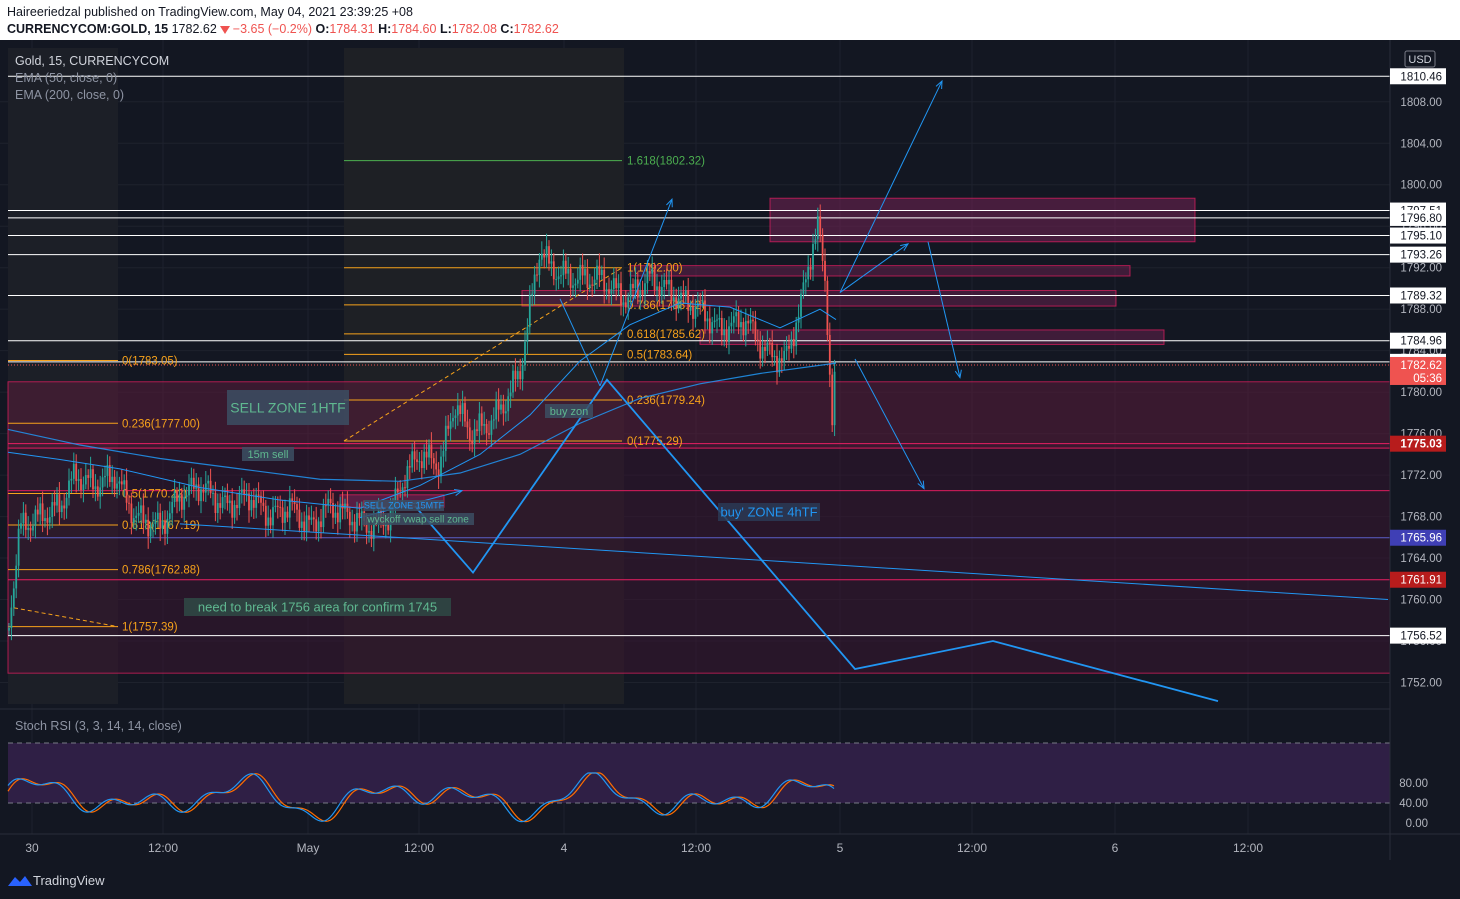 Image resolution: width=1460 pixels, height=899 pixels. What do you see at coordinates (1421, 256) in the screenshot?
I see `level-label-4: 1793.26` at bounding box center [1421, 256].